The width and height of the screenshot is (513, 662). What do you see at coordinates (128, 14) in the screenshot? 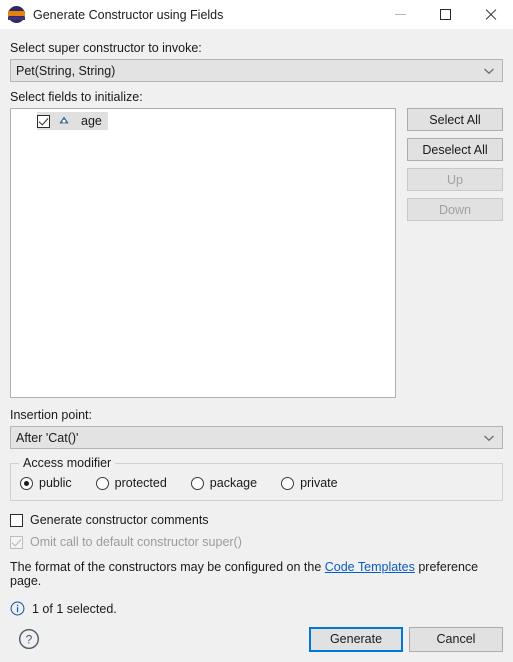
I see `window-title: Generate Constructor using Fields` at bounding box center [128, 14].